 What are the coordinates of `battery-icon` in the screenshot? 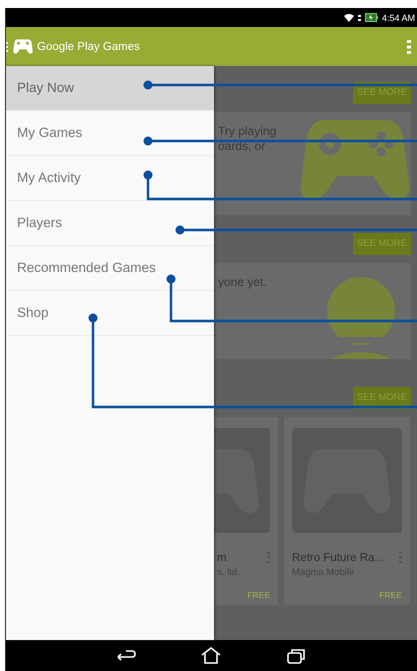 It's located at (371, 17).